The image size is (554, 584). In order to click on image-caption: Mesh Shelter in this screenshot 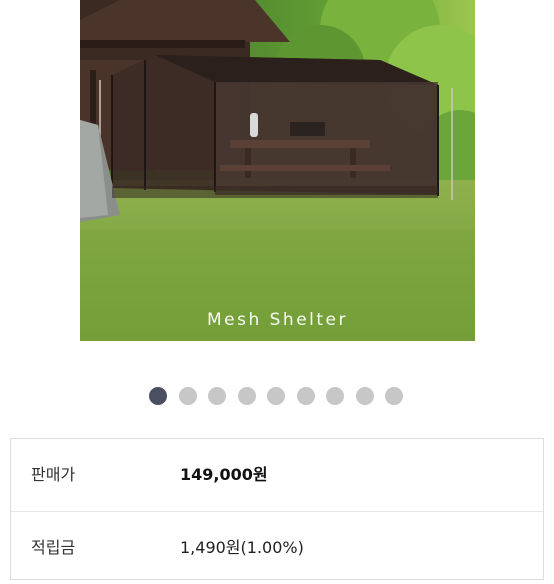, I will do `click(277, 320)`.